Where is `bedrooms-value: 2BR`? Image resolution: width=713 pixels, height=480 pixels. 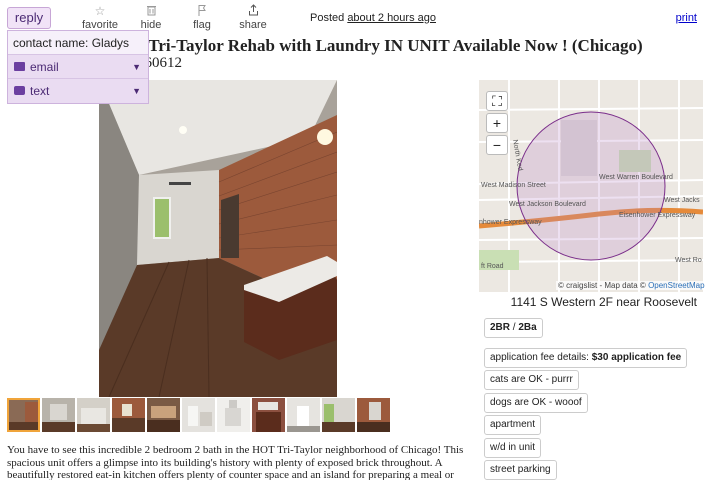
bedrooms-value: 2BR is located at coordinates (500, 327).